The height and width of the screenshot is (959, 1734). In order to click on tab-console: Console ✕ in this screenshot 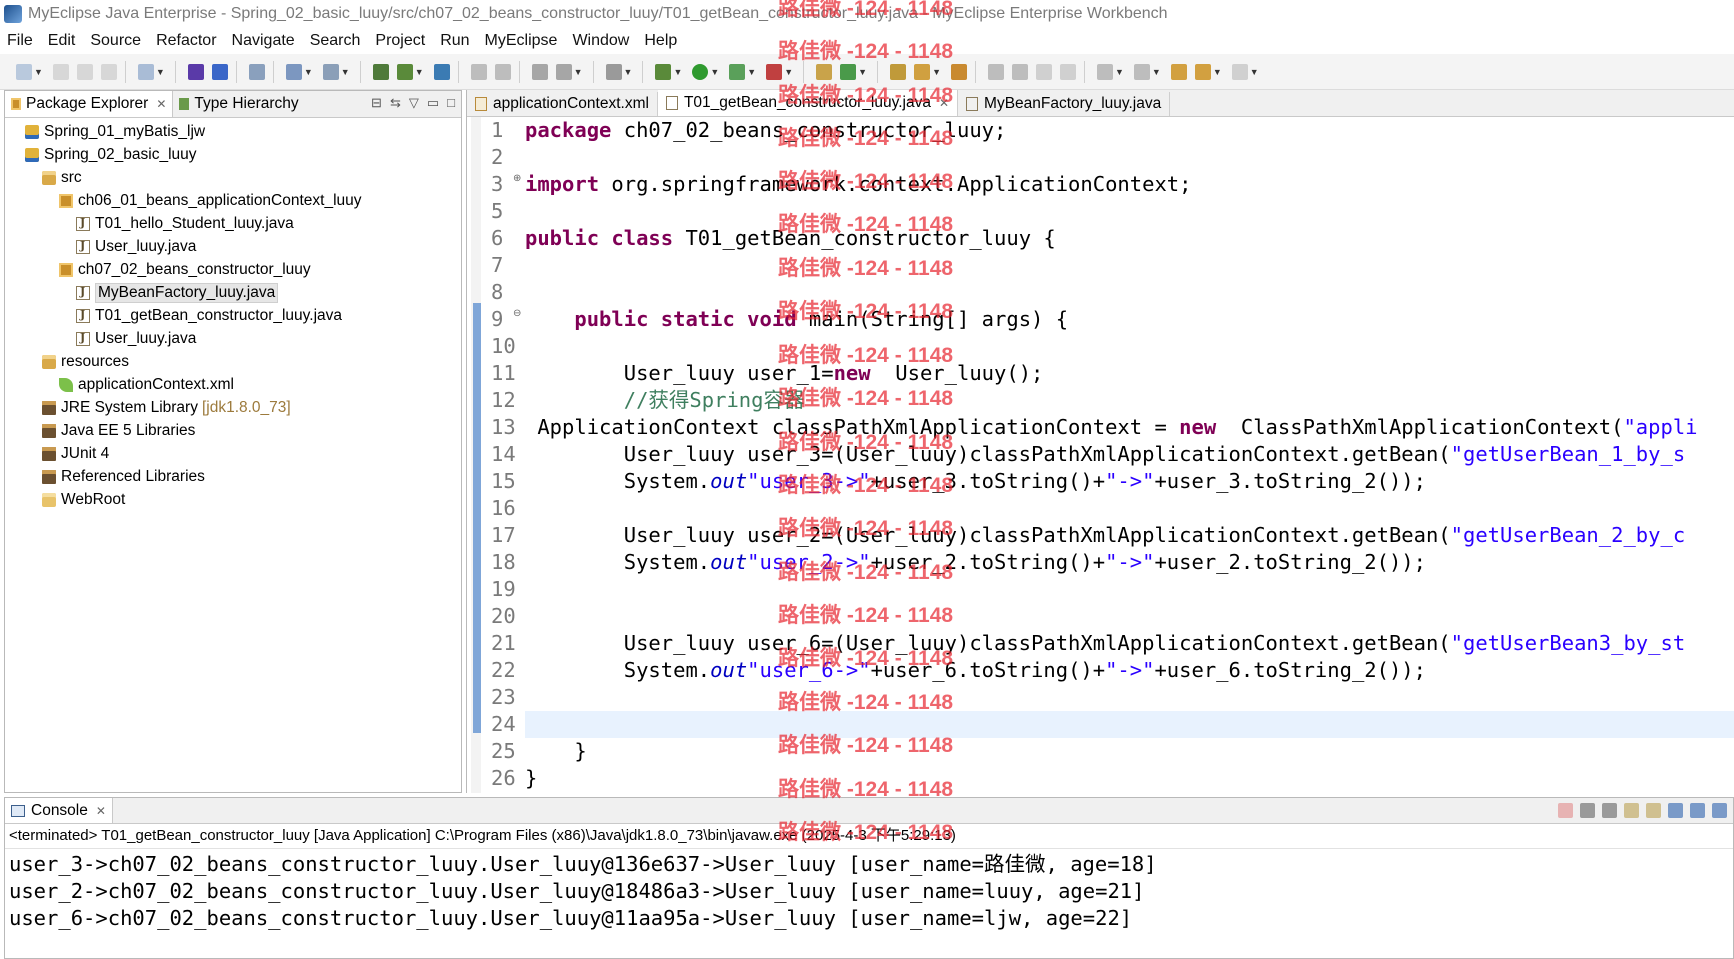, I will do `click(59, 810)`.